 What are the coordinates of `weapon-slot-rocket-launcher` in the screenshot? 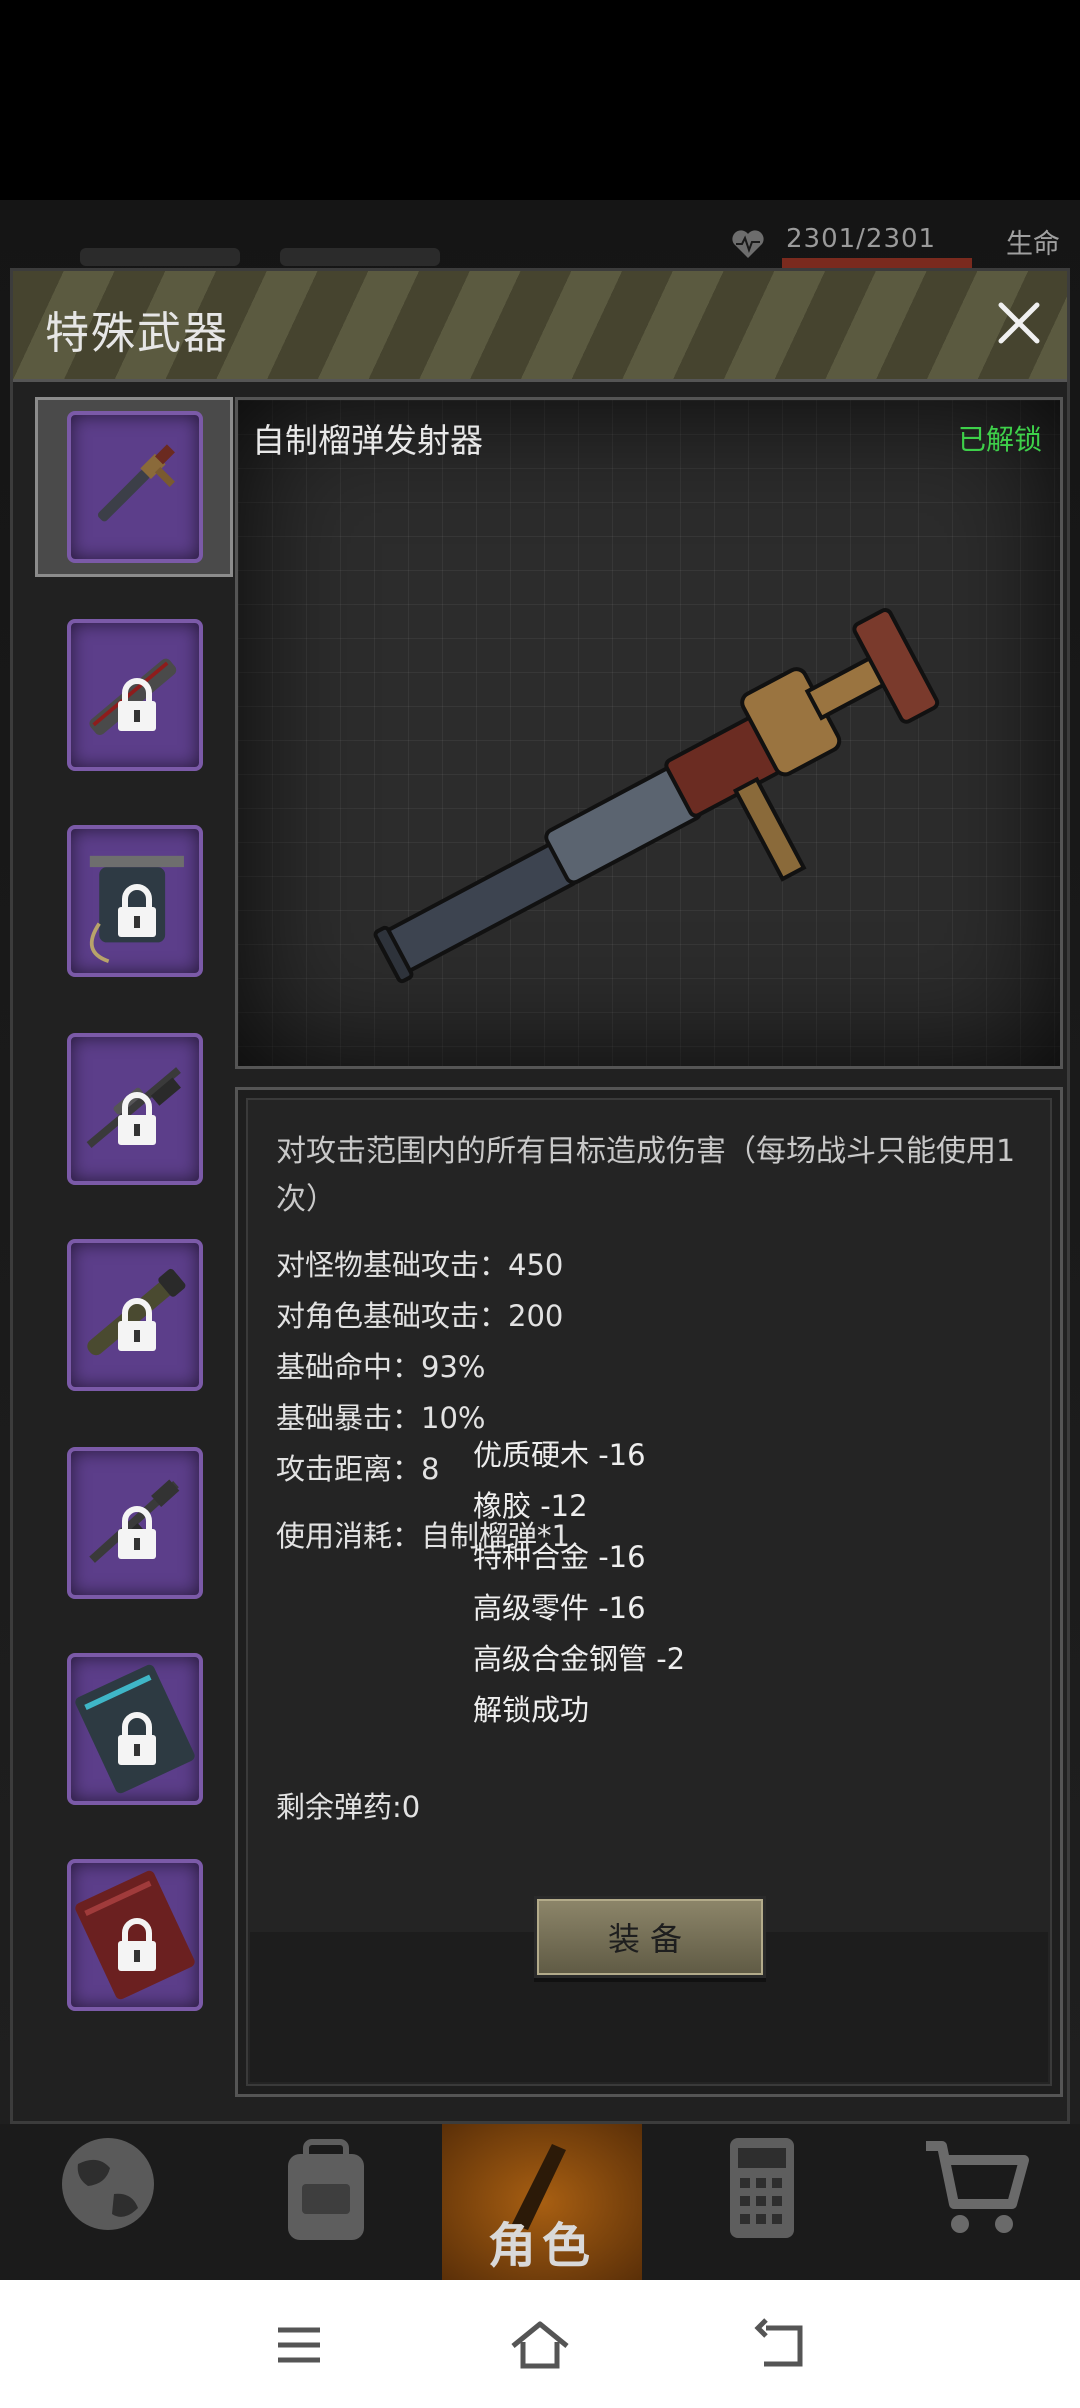 It's located at (135, 1315).